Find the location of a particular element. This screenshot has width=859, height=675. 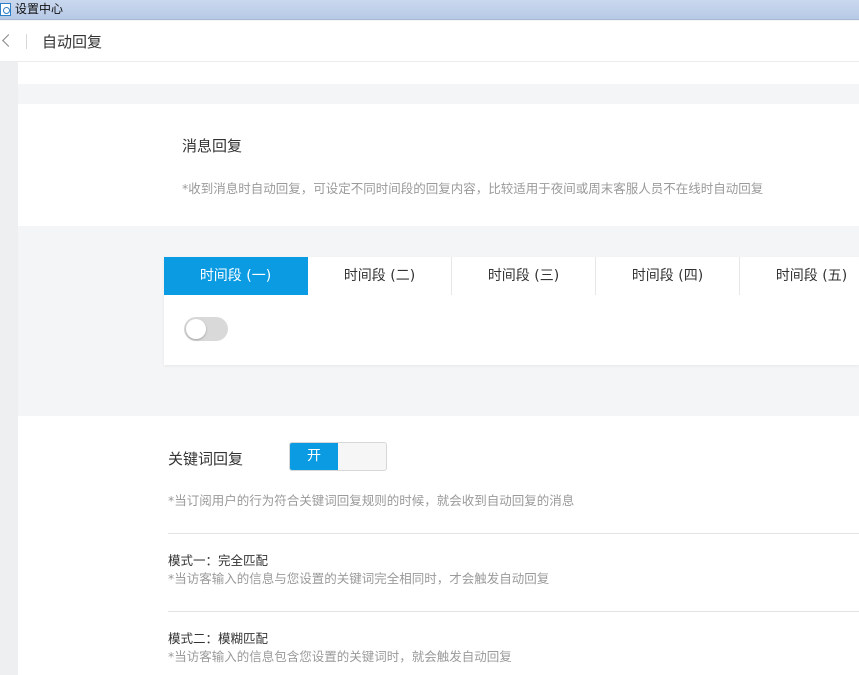

mode-1-description: *当访客输入的信息与您设置的关键词完全相同时，才会触发自动回复 is located at coordinates (359, 578).